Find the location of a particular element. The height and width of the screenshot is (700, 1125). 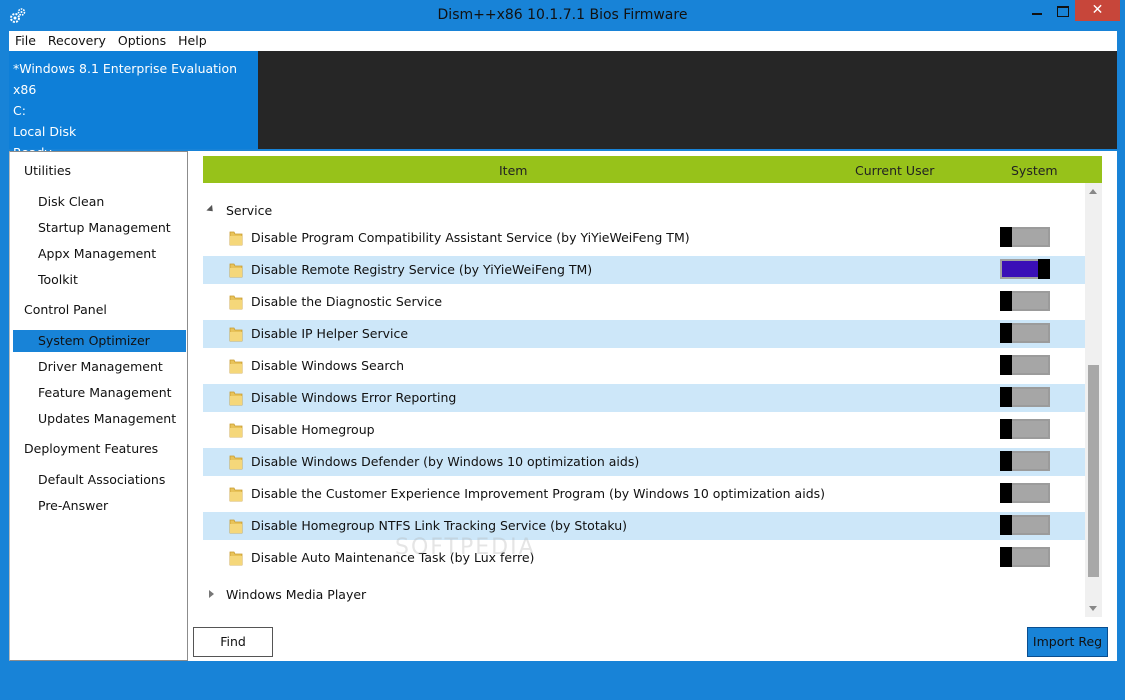

table-row: Disable the Diagnostic Service is located at coordinates (644, 302).